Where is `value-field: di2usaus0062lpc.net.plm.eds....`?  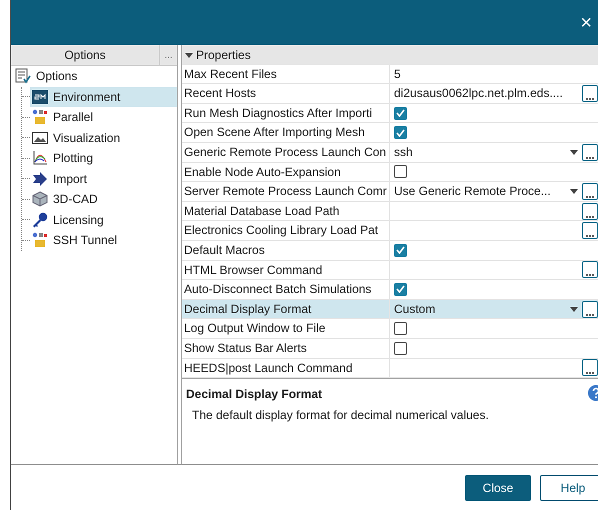
value-field: di2usaus0062lpc.net.plm.eds.... is located at coordinates (486, 93).